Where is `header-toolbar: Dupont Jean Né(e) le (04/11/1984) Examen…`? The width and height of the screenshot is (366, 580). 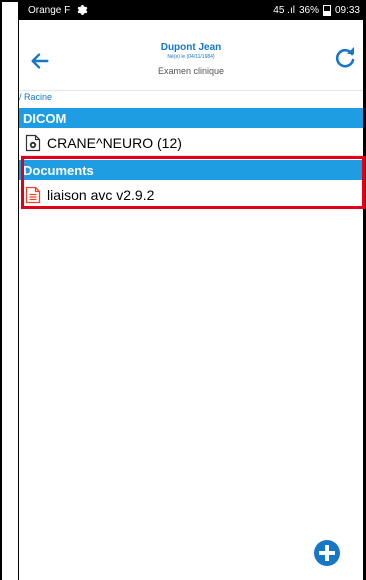
header-toolbar: Dupont Jean Né(e) le (04/11/1984) Examen… is located at coordinates (191, 55).